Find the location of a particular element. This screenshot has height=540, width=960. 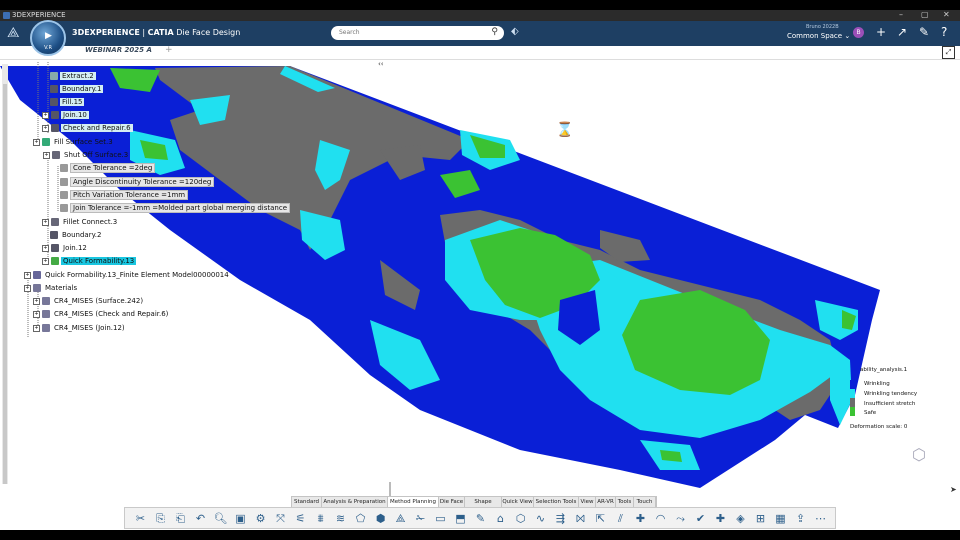

tree-node: + Materials is located at coordinates (51, 288).